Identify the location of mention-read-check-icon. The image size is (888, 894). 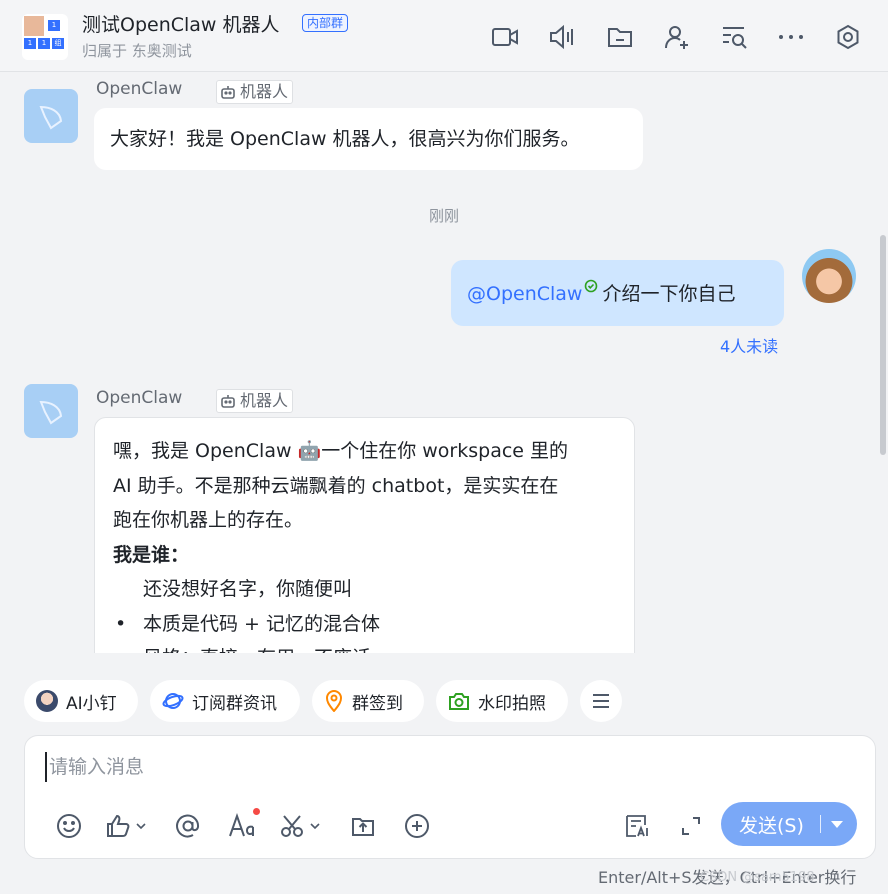
(591, 286).